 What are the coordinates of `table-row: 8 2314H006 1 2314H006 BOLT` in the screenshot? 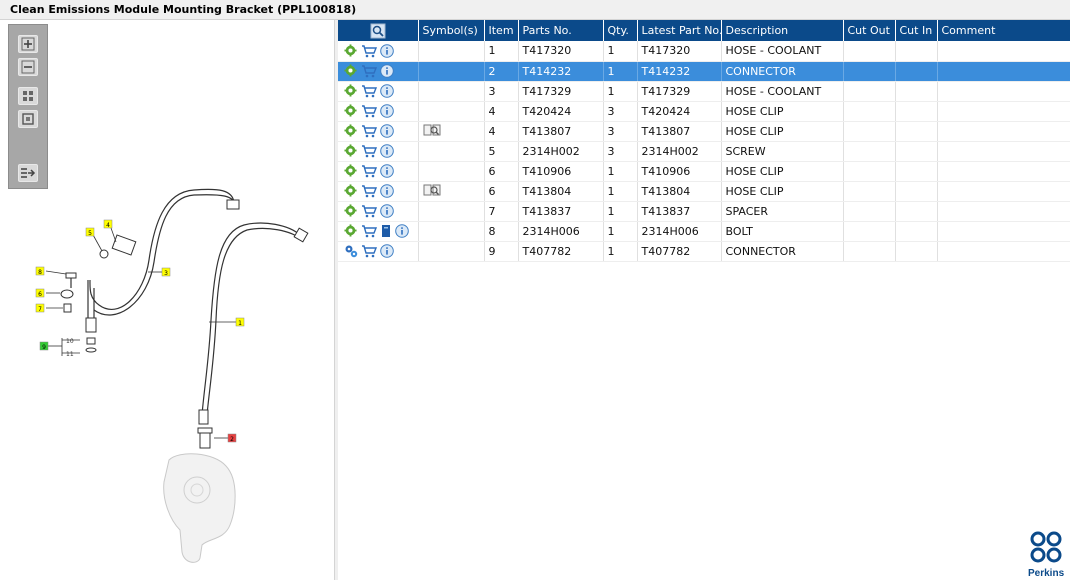 It's located at (704, 231).